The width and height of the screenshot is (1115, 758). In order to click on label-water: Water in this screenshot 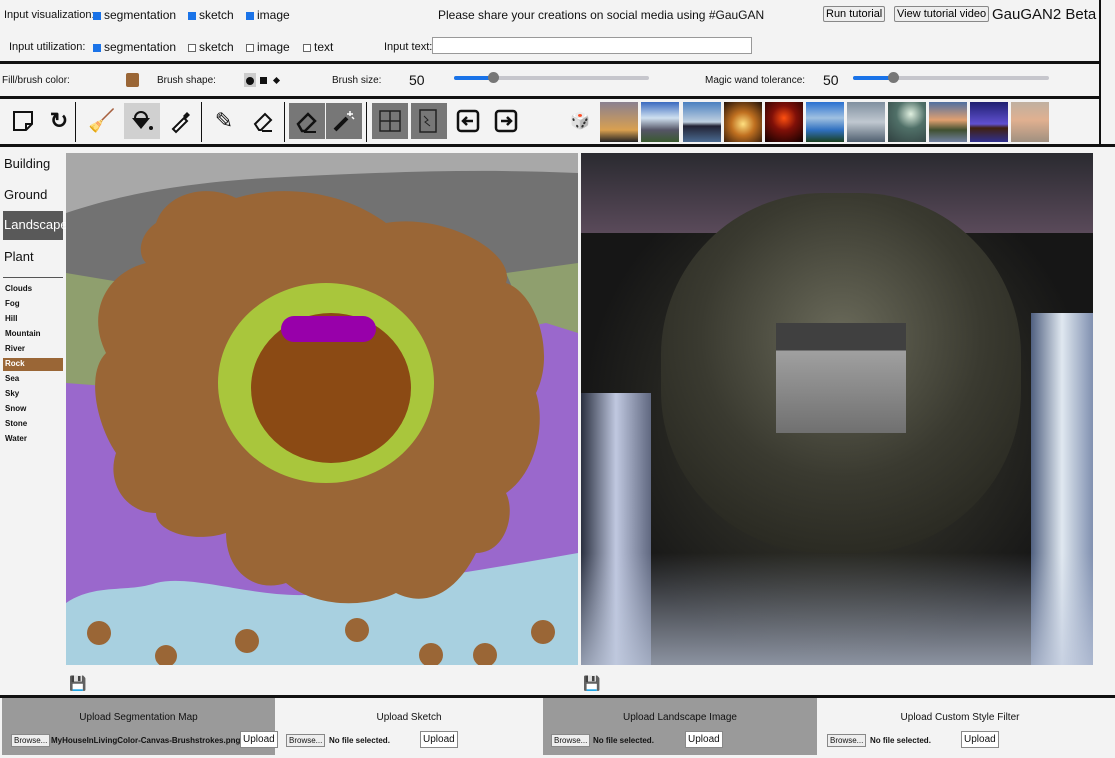, I will do `click(33, 439)`.